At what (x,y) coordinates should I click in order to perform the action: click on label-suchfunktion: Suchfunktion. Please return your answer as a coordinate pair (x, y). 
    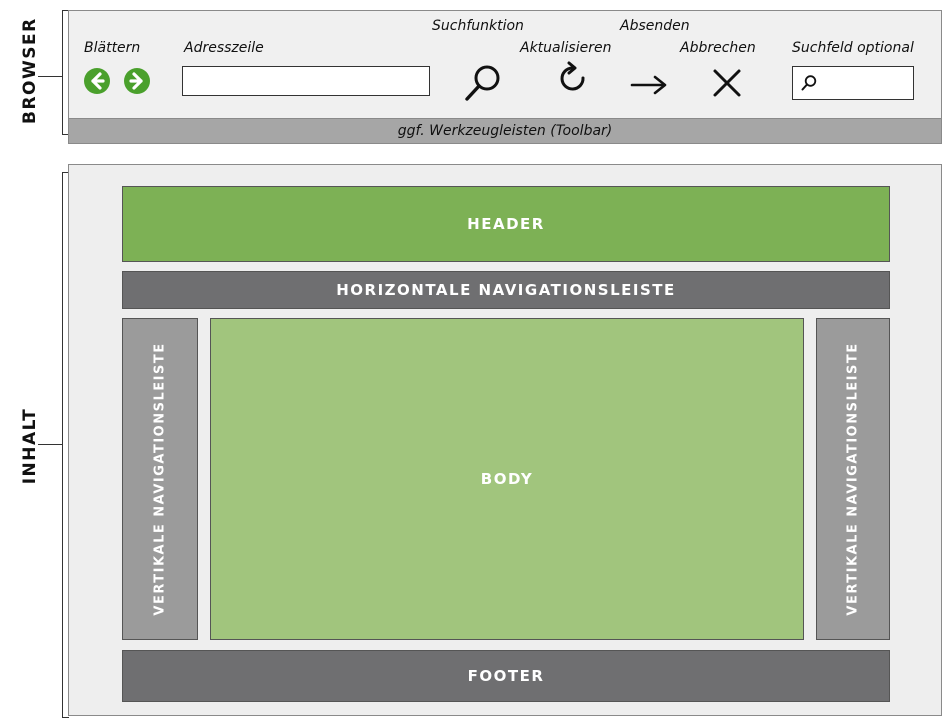
    Looking at the image, I should click on (478, 26).